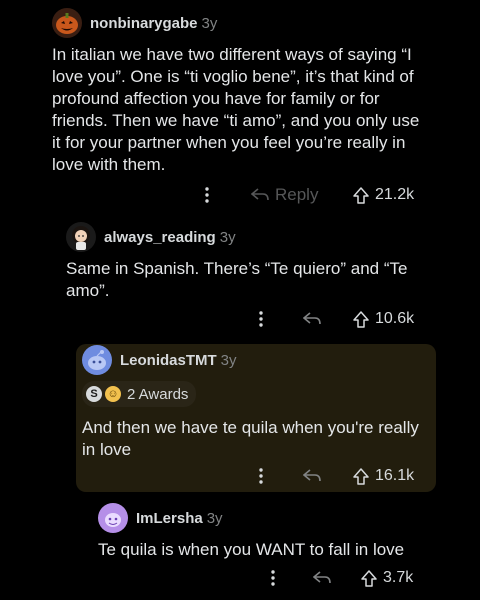 This screenshot has height=600, width=480. Describe the element at coordinates (268, 518) in the screenshot. I see `comment-header: ImLersha 3y` at that location.